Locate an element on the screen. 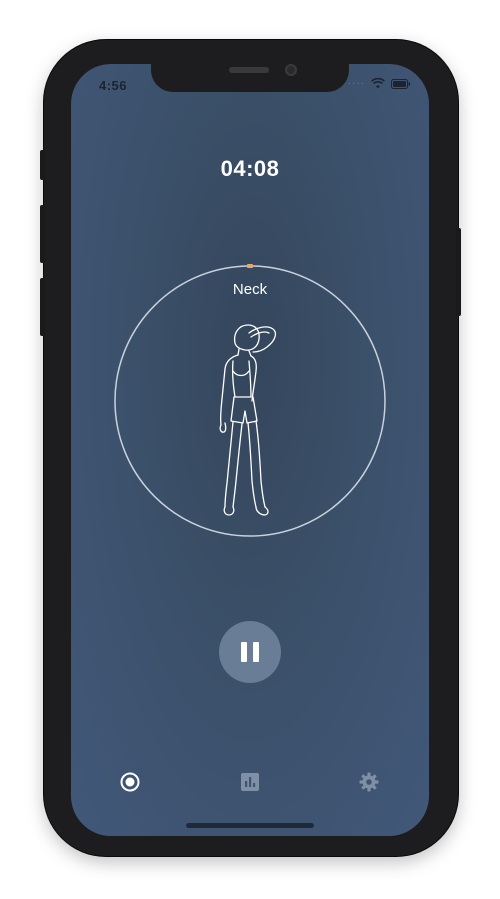 This screenshot has width=500, height=899. status-indicators: ···· is located at coordinates (379, 83).